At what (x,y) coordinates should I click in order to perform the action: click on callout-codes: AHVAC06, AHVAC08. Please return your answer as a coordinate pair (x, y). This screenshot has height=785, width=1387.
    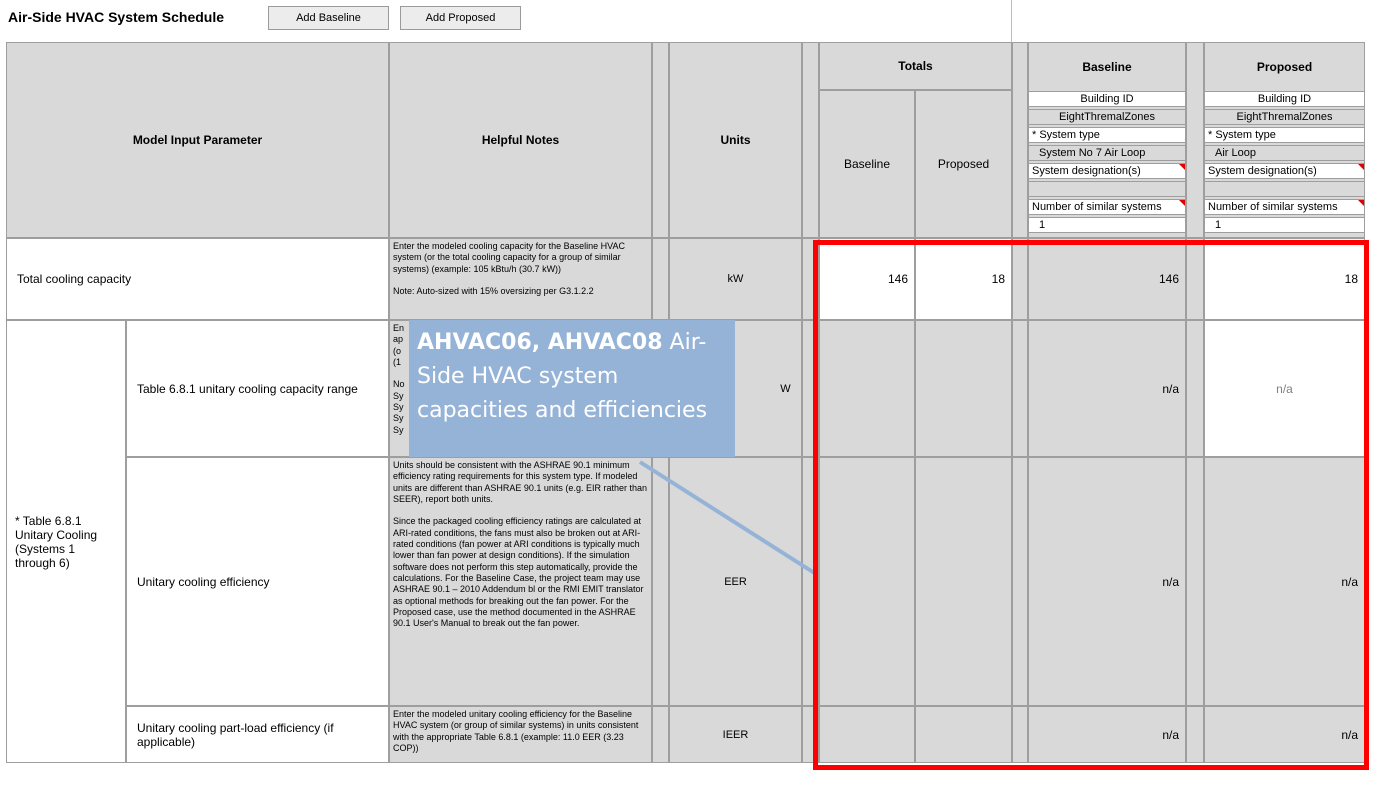
    Looking at the image, I should click on (540, 342).